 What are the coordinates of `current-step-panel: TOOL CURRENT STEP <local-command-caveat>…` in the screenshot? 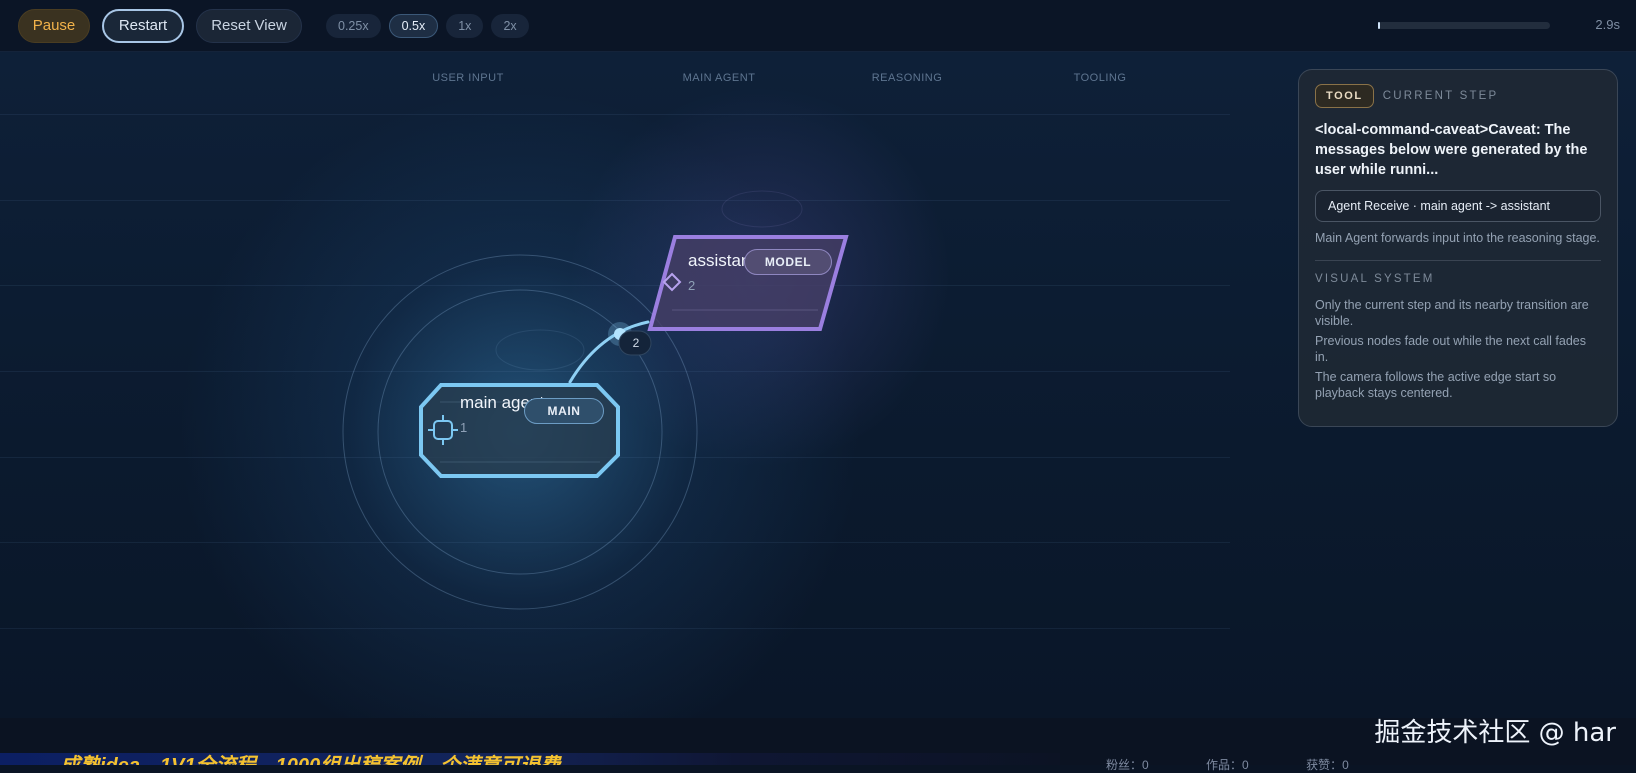 It's located at (1458, 248).